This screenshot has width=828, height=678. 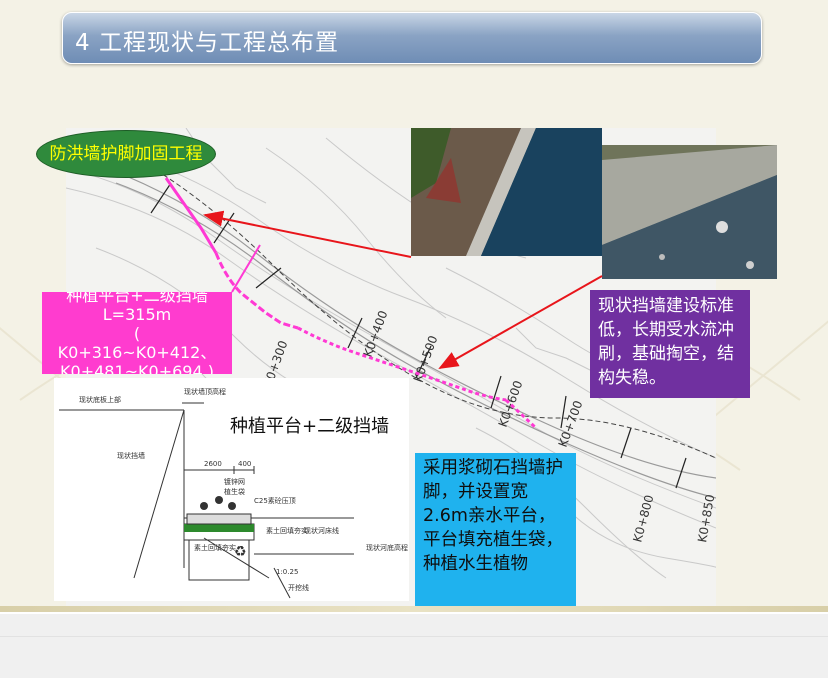 I want to click on slide-title: 4 工程现状与工程总布置, so click(x=207, y=43).